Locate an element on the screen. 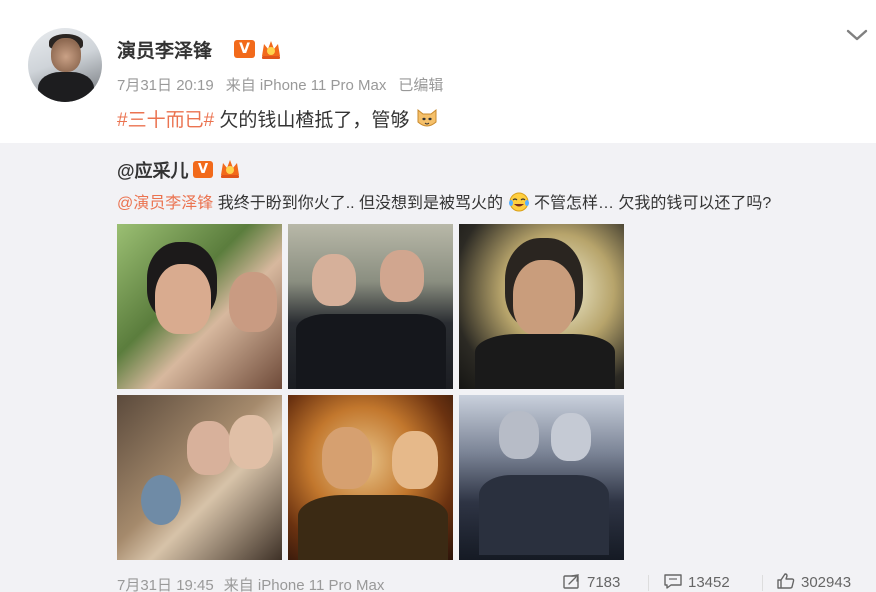 The height and width of the screenshot is (592, 876). doge-cat-icon is located at coordinates (427, 117).